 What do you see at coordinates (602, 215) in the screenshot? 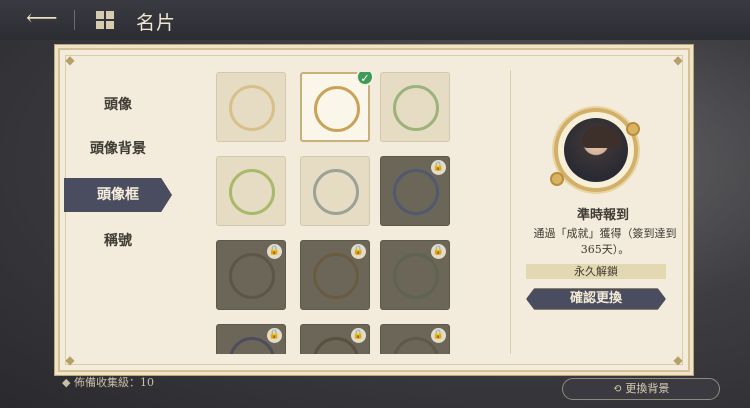
I see `frame-name: 準時報到` at bounding box center [602, 215].